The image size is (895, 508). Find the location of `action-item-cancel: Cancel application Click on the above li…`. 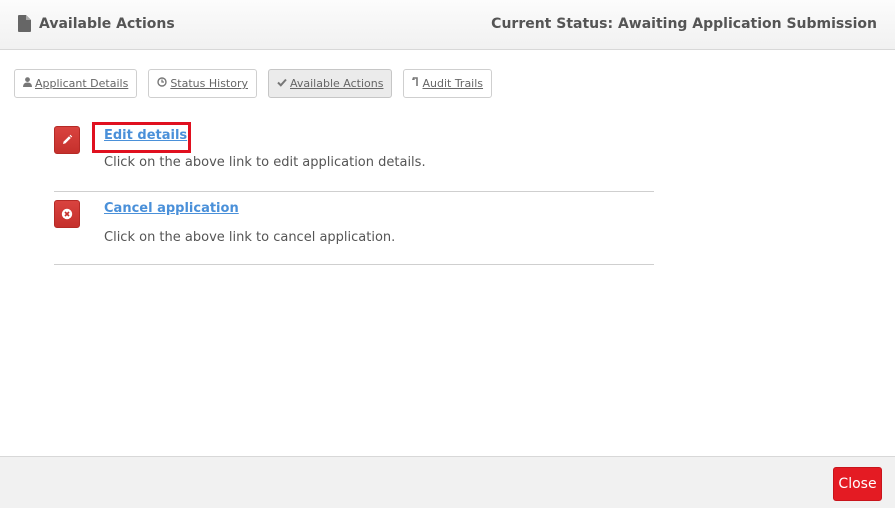

action-item-cancel: Cancel application Click on the above li… is located at coordinates (354, 228).